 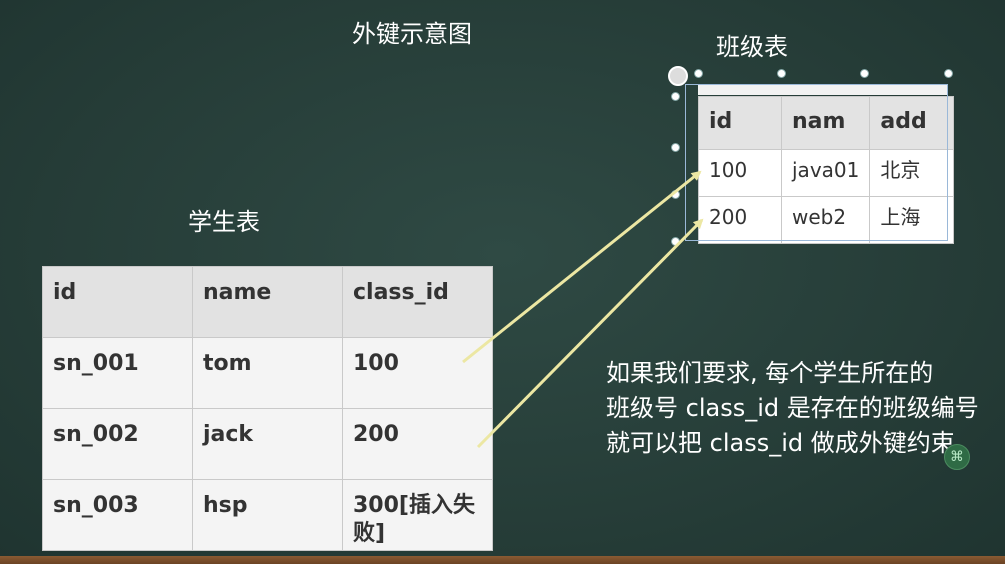 What do you see at coordinates (780, 443) in the screenshot?
I see `note-line: 就可以把 class_id 做成外键约束` at bounding box center [780, 443].